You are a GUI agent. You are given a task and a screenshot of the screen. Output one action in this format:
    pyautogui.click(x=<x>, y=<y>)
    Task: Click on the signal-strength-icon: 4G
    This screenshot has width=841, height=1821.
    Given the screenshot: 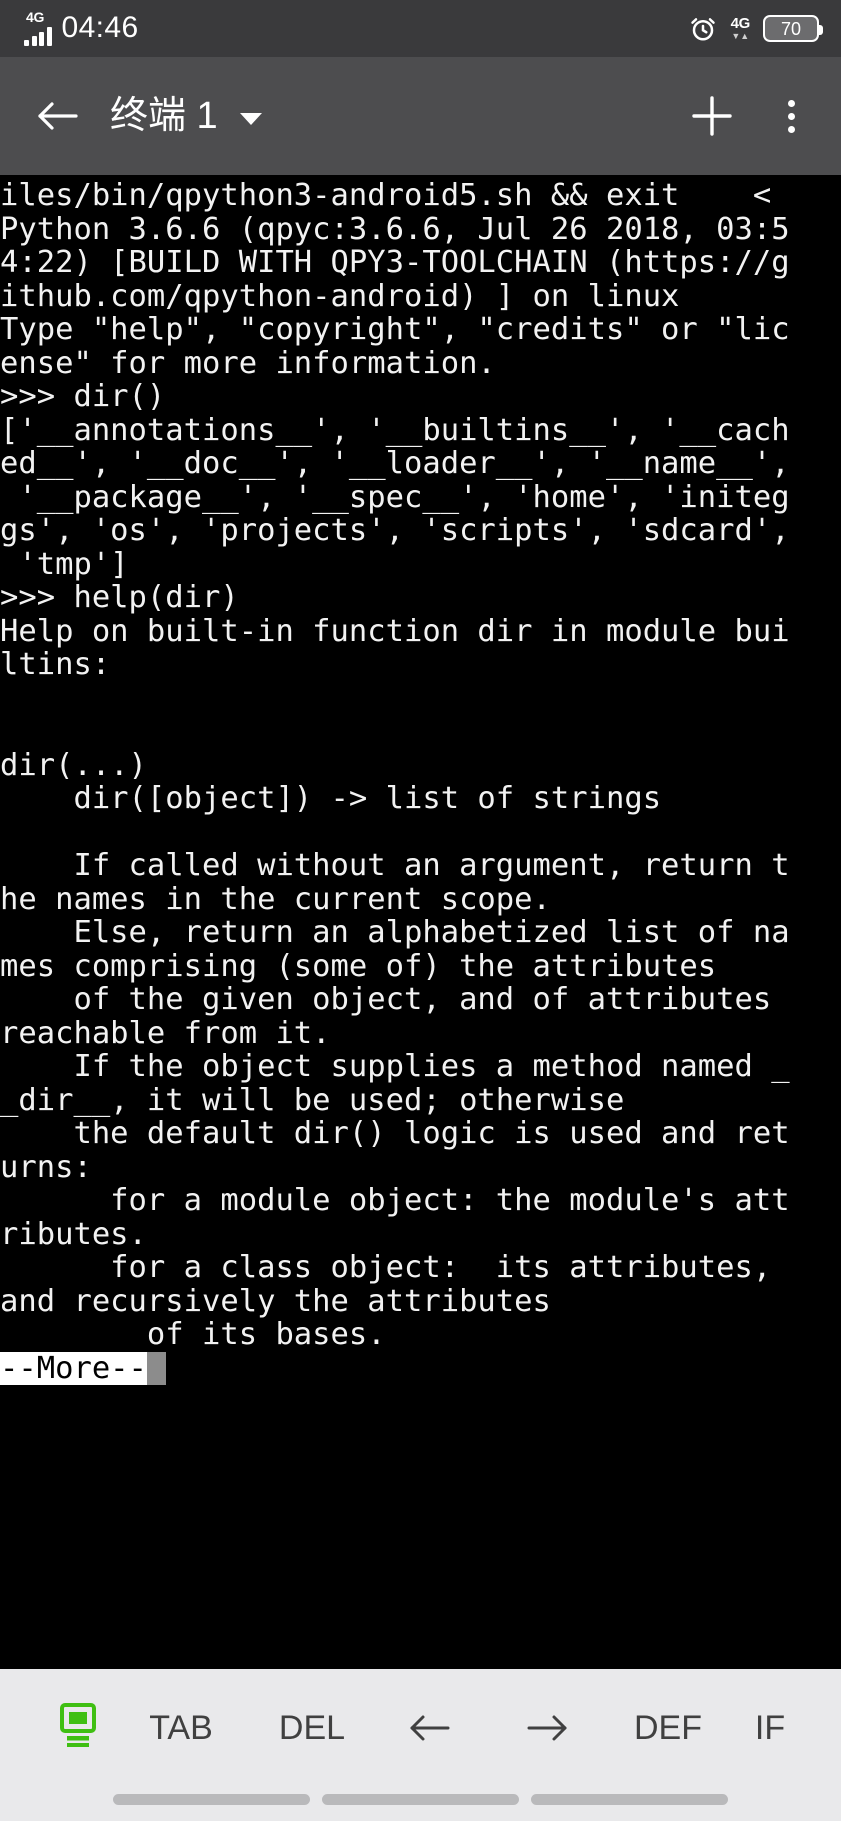 What is the action you would take?
    pyautogui.click(x=38, y=27)
    